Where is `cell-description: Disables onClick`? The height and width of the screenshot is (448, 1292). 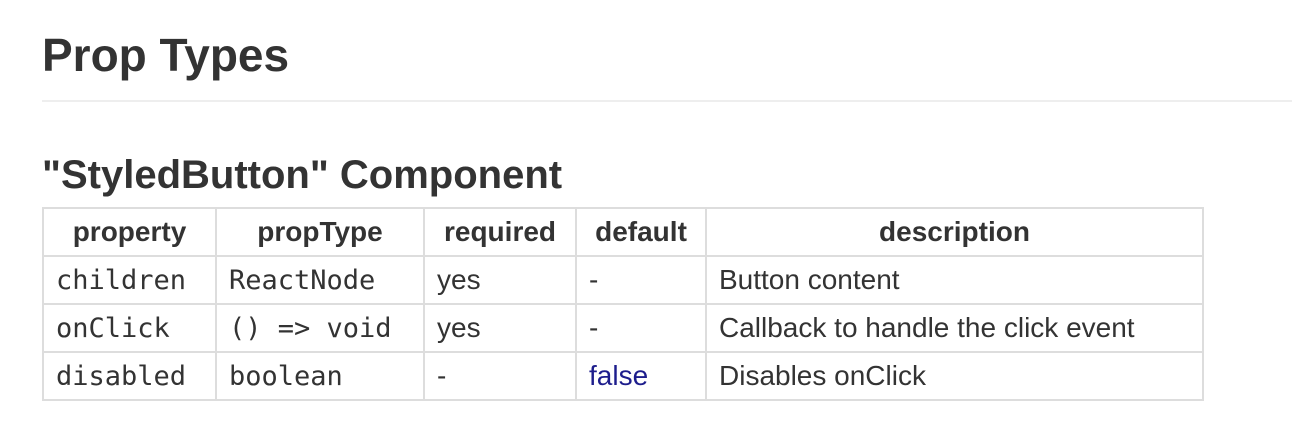 cell-description: Disables onClick is located at coordinates (954, 376).